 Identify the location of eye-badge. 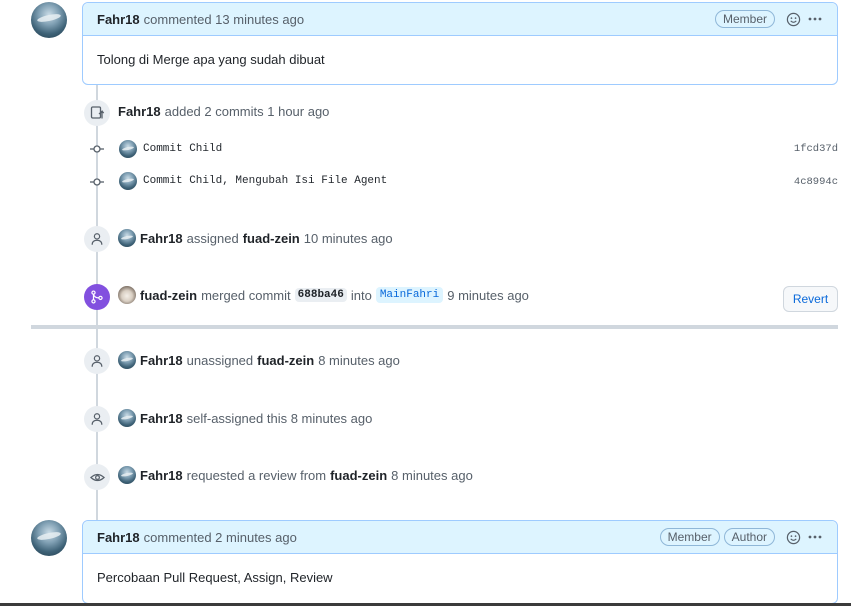
(97, 477).